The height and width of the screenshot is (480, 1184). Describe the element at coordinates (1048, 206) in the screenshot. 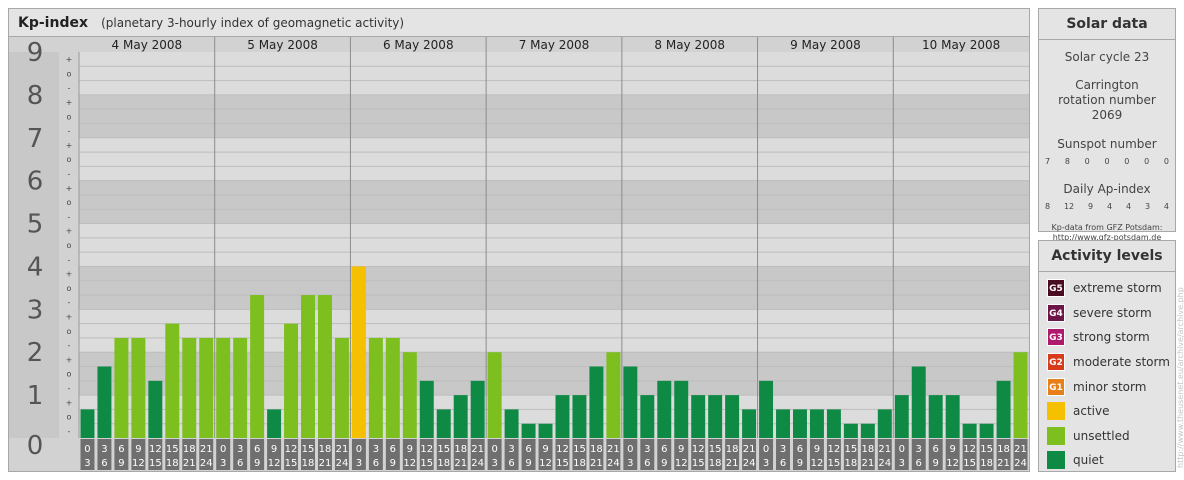

I see `ap-value: 8` at that location.